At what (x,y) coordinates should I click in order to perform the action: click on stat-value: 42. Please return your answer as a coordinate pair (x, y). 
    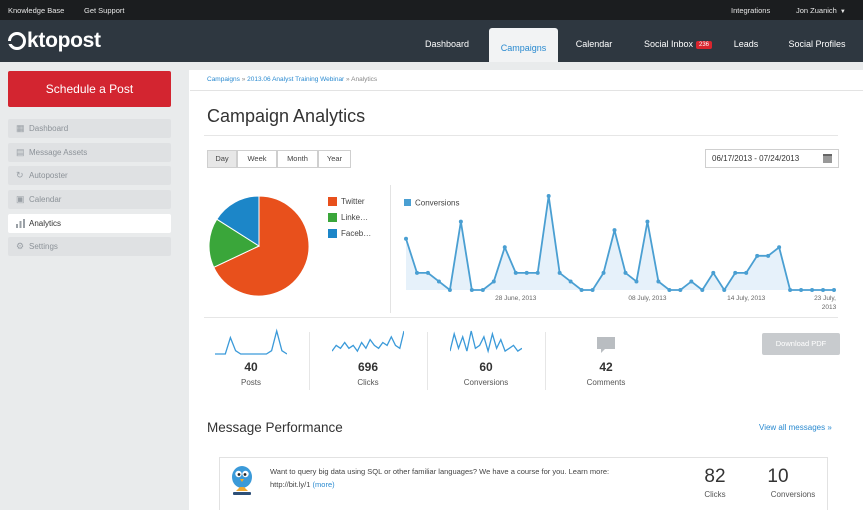
    Looking at the image, I should click on (606, 367).